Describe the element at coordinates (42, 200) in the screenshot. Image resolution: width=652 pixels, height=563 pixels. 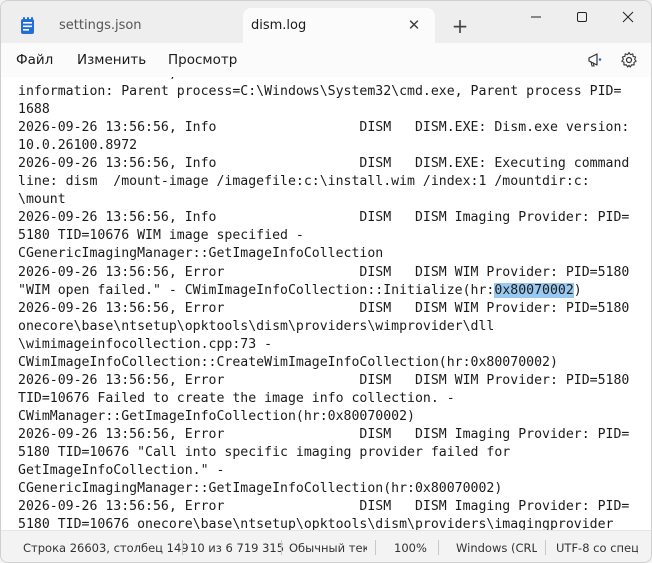
I see `editor-line: \mount` at that location.